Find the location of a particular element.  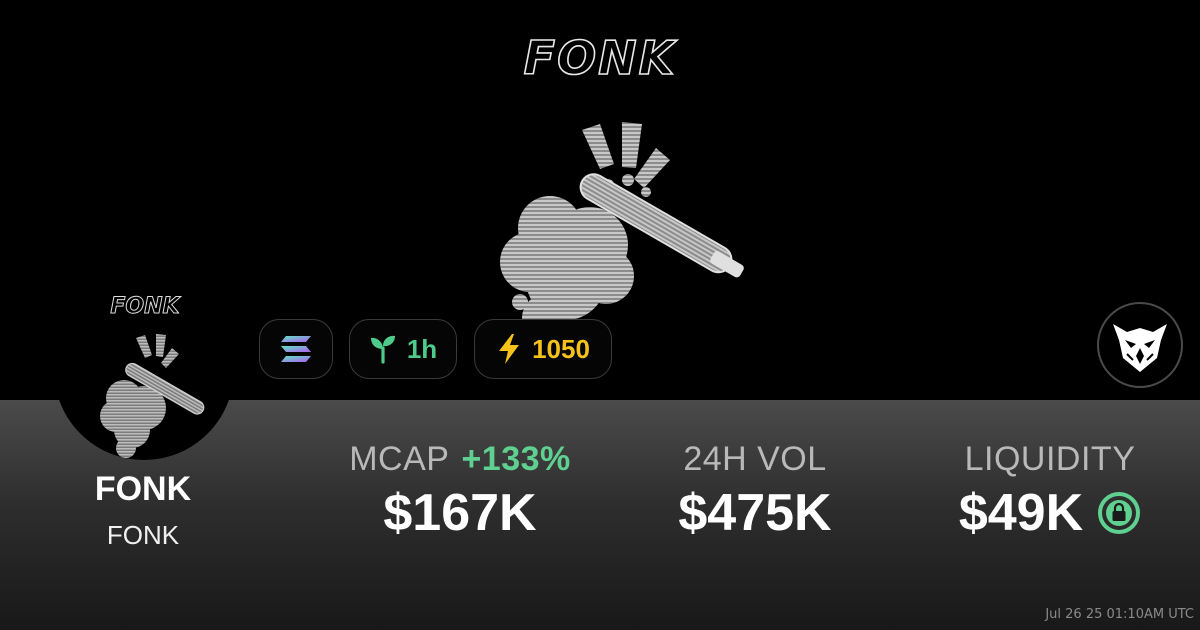

volume-stat: 24H VOL $475K is located at coordinates (755, 491).